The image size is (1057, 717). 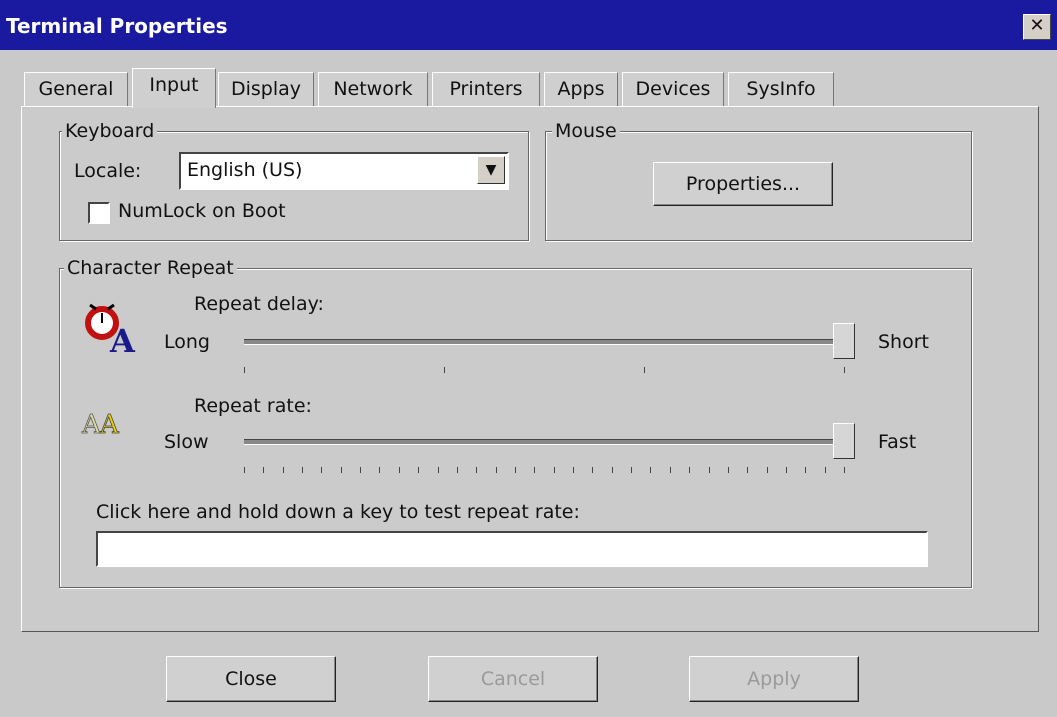 I want to click on alarm-clock-icon: A, so click(x=110, y=329).